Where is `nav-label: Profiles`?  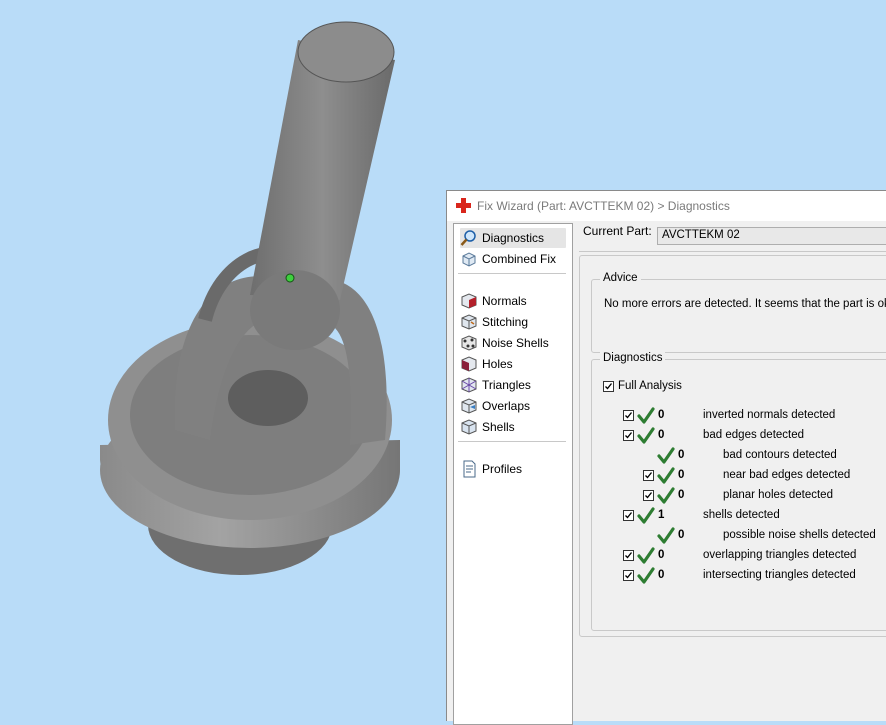
nav-label: Profiles is located at coordinates (502, 469).